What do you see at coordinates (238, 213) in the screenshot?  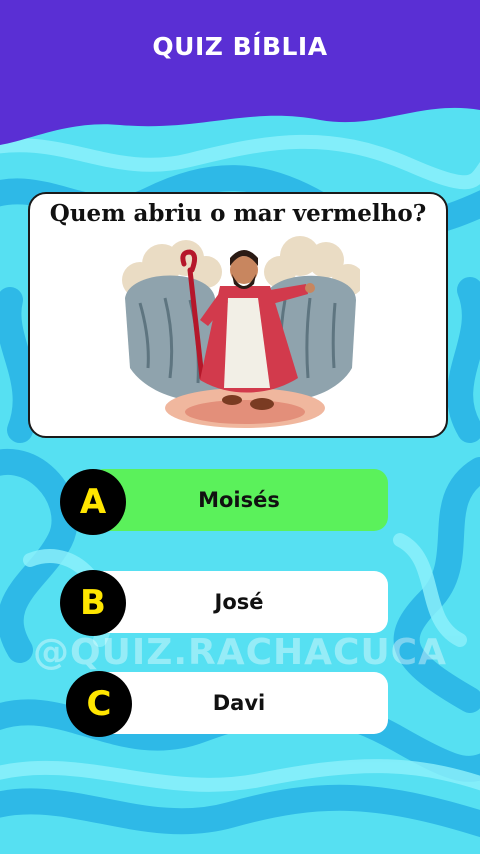 I see `question-text: Quem abriu o mar vermelho?` at bounding box center [238, 213].